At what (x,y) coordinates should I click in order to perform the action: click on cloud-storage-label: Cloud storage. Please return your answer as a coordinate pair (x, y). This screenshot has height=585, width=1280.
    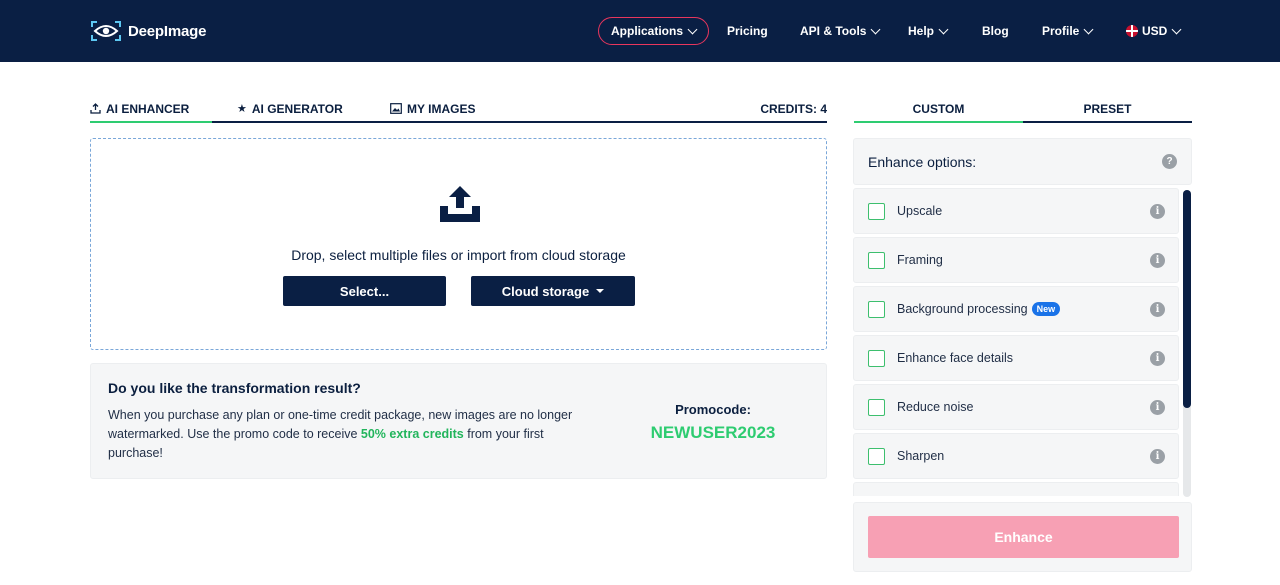
    Looking at the image, I should click on (545, 291).